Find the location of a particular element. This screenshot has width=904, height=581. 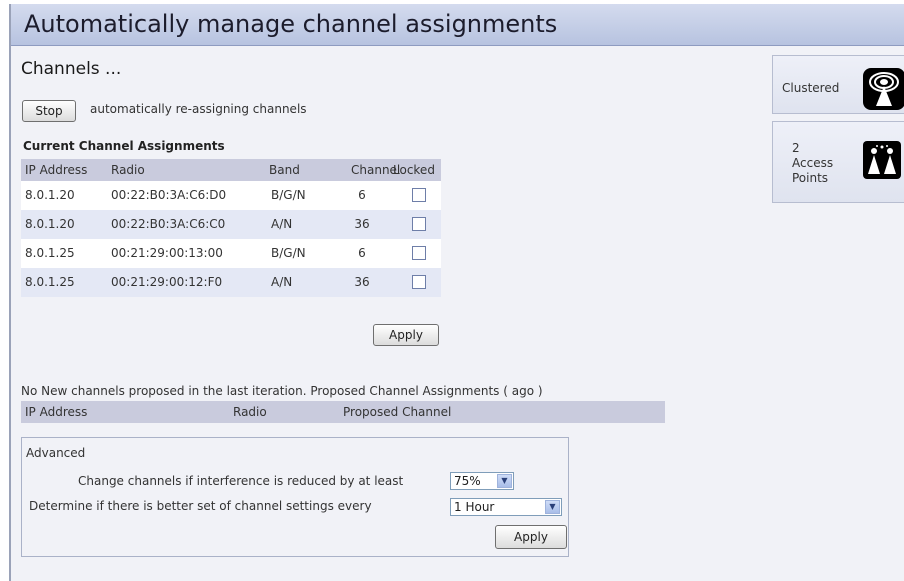

clustered-card: Clustered is located at coordinates (838, 84).